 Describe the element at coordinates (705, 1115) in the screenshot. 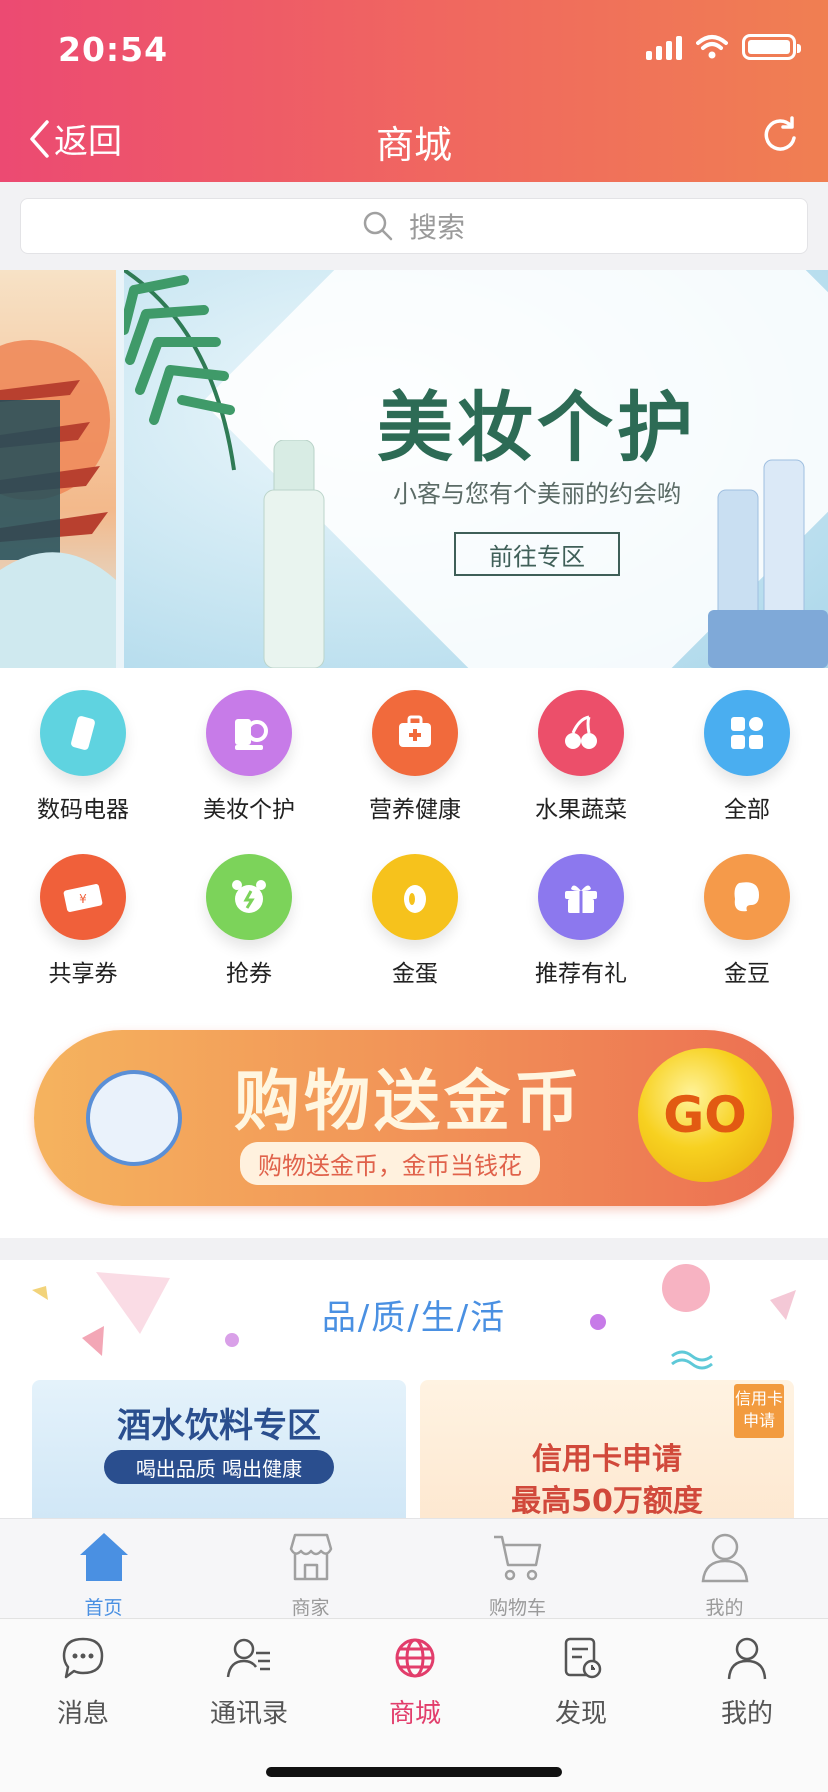

I see `go-button: GO` at that location.